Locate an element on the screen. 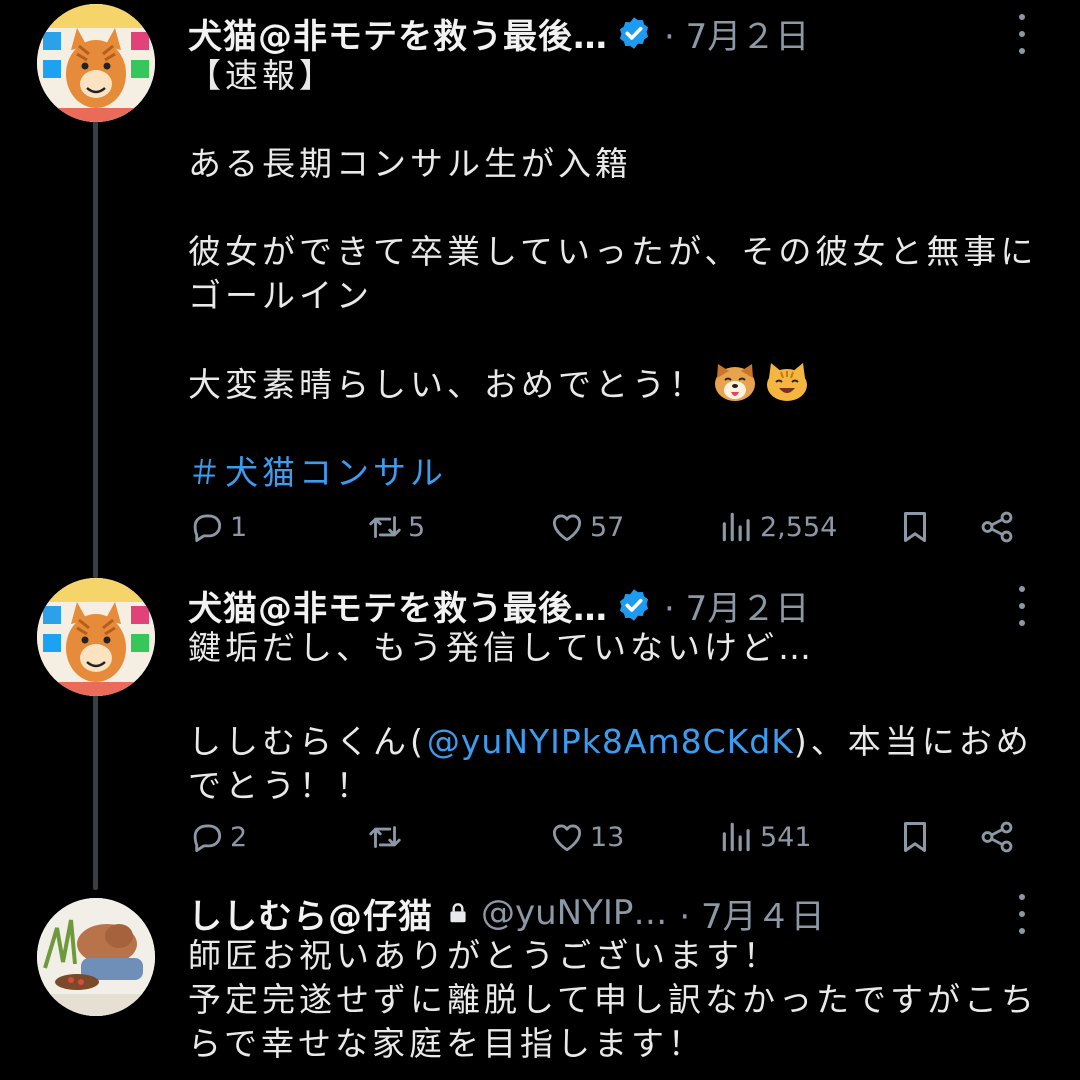 This screenshot has width=1080, height=1080. reply-button: 2 is located at coordinates (217, 837).